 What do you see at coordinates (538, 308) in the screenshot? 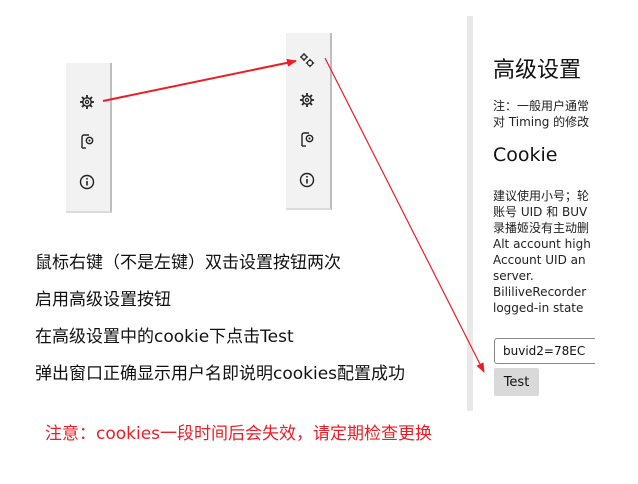
I see `desc-line: logged-in state` at bounding box center [538, 308].